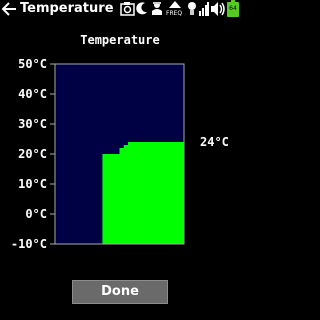 The width and height of the screenshot is (320, 320). I want to click on back-button, so click(9, 9).